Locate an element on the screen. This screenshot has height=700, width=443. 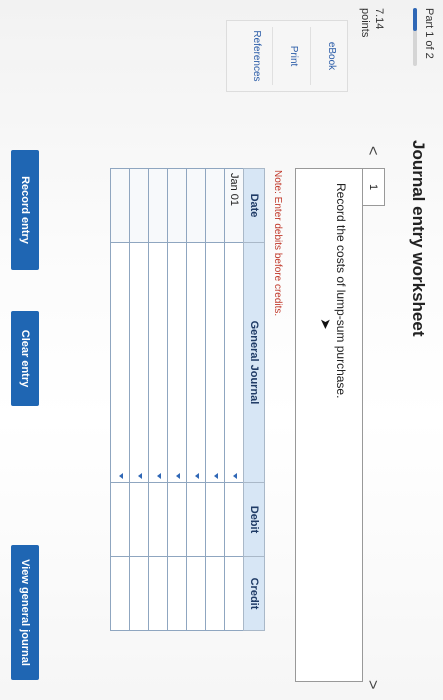
credit-header: Credit is located at coordinates (254, 593).